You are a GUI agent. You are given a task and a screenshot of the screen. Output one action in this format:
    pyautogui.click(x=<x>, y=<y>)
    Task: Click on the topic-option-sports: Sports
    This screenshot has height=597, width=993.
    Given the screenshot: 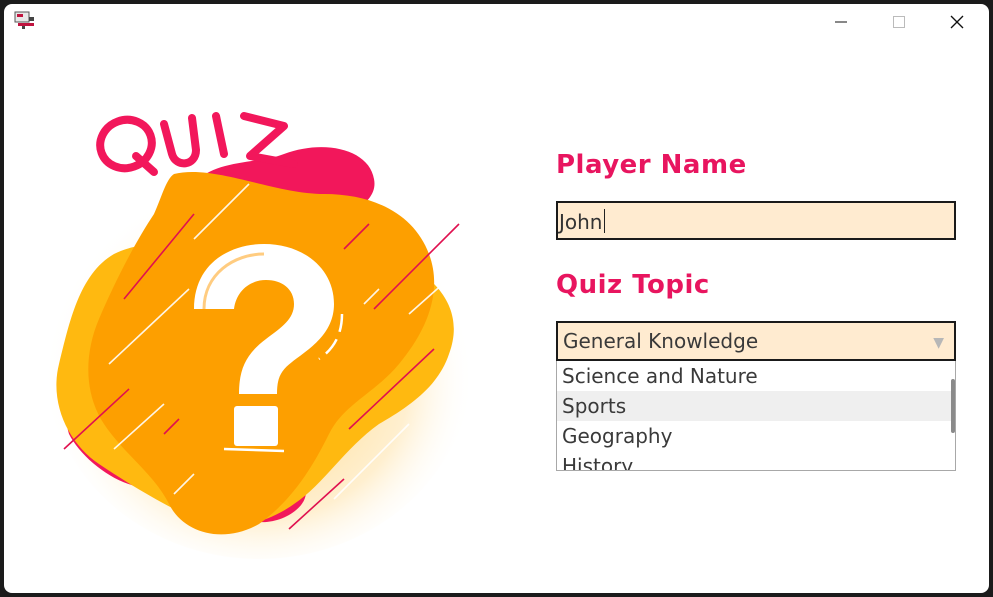 What is the action you would take?
    pyautogui.click(x=756, y=406)
    